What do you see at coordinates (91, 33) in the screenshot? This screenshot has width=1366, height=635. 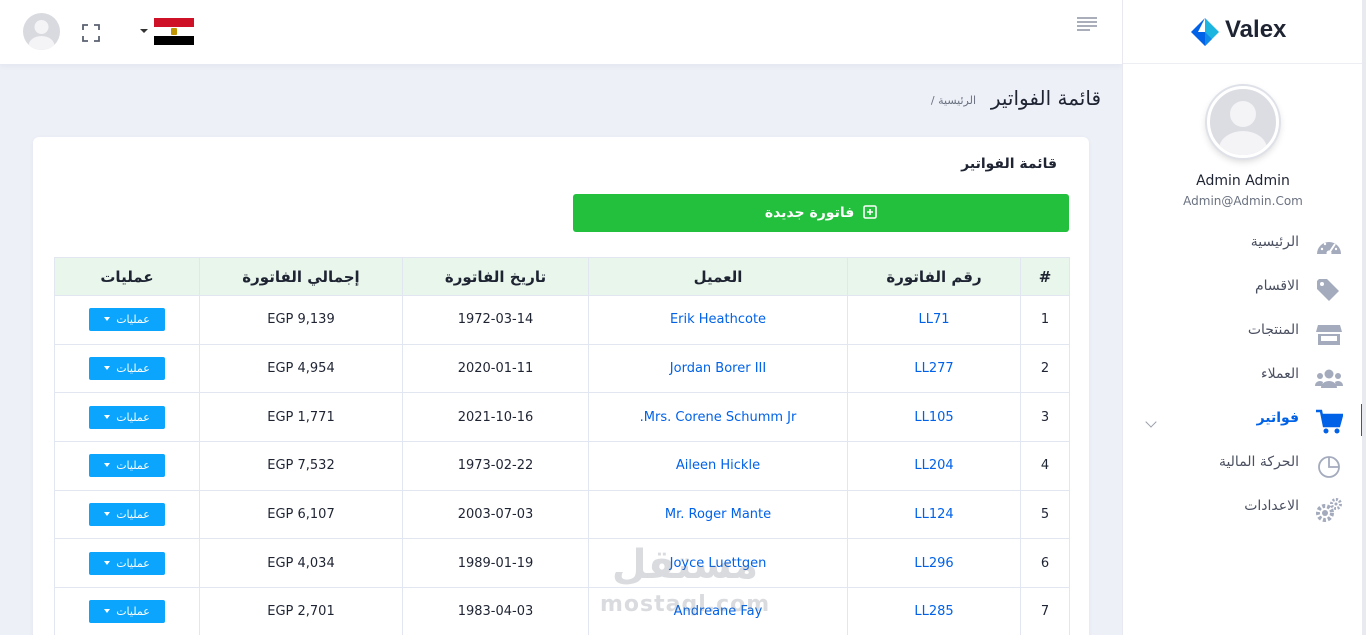 I see `fullscreen-icon` at bounding box center [91, 33].